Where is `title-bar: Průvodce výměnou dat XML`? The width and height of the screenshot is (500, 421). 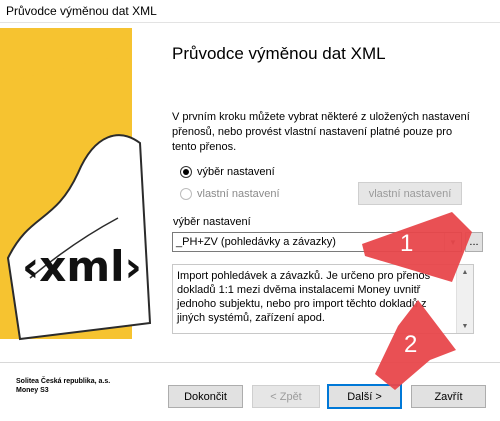
title-bar: Průvodce výměnou dat XML is located at coordinates (250, 11).